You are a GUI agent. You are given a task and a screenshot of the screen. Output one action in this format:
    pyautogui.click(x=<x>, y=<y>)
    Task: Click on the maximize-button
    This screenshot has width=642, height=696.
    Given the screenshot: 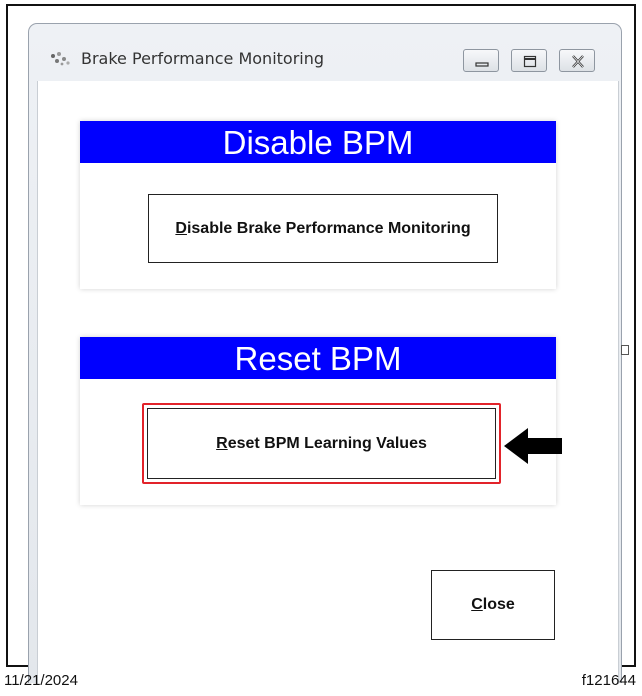 What is the action you would take?
    pyautogui.click(x=529, y=60)
    